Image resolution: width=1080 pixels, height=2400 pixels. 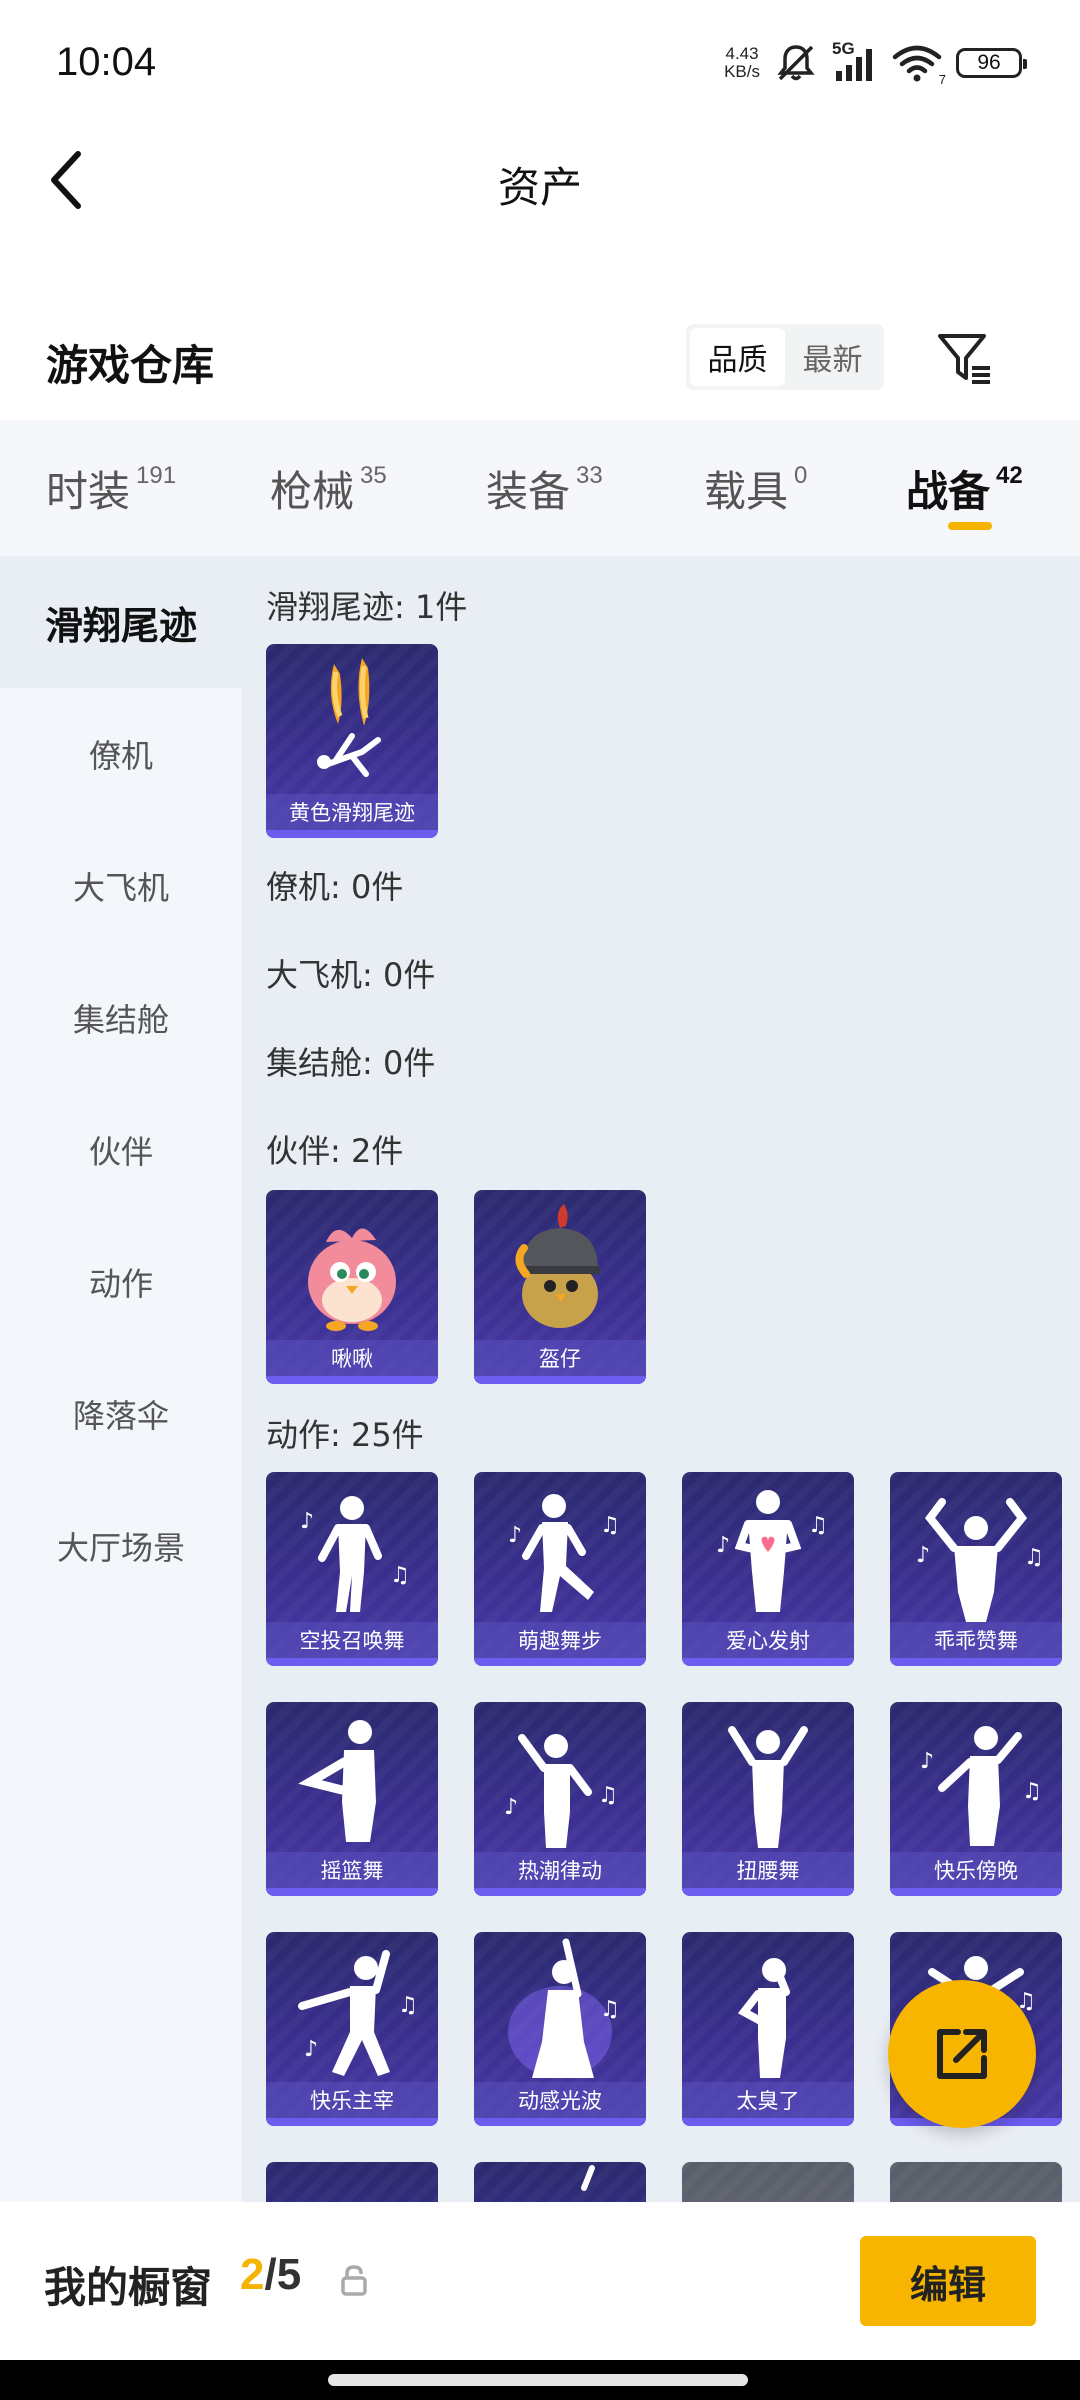 I want to click on item-name: 爱心发射, so click(x=768, y=1641).